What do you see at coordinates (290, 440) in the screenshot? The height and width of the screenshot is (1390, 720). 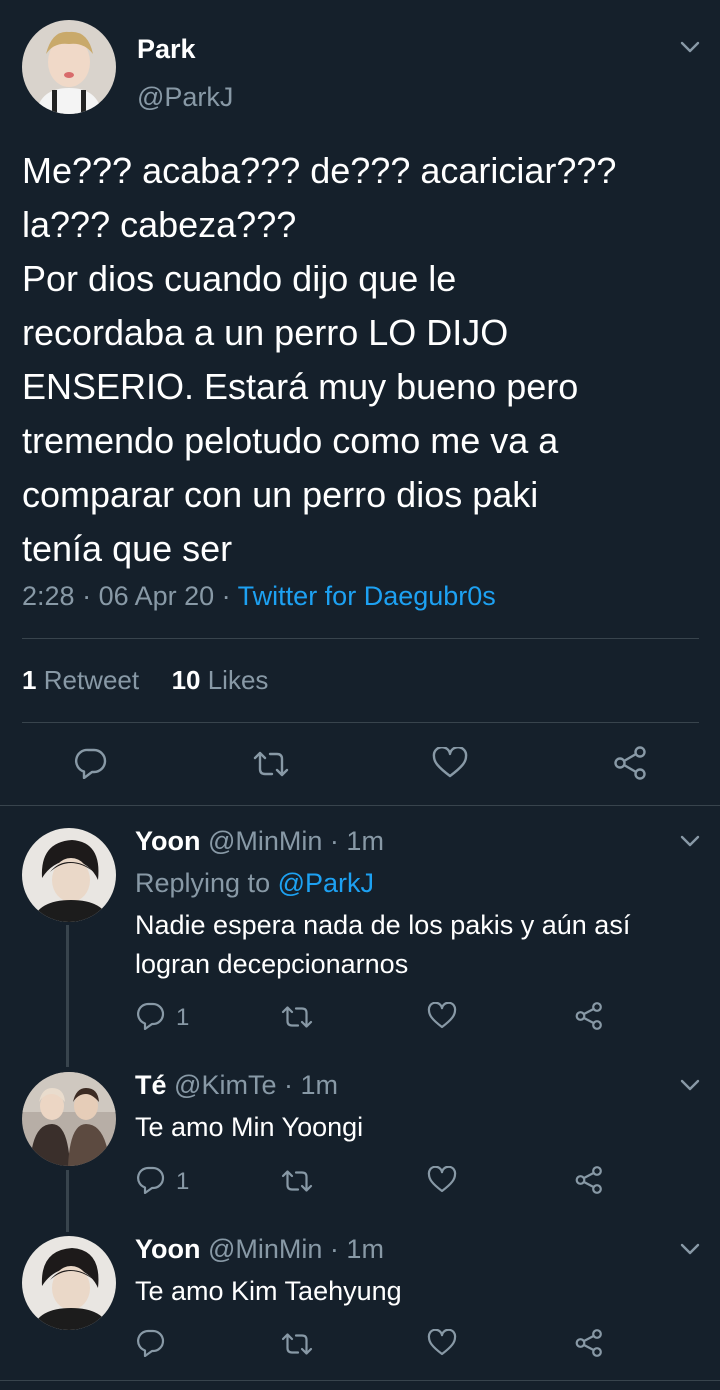 I see `tweet-text-line: tremendo pelotudo como me va a` at bounding box center [290, 440].